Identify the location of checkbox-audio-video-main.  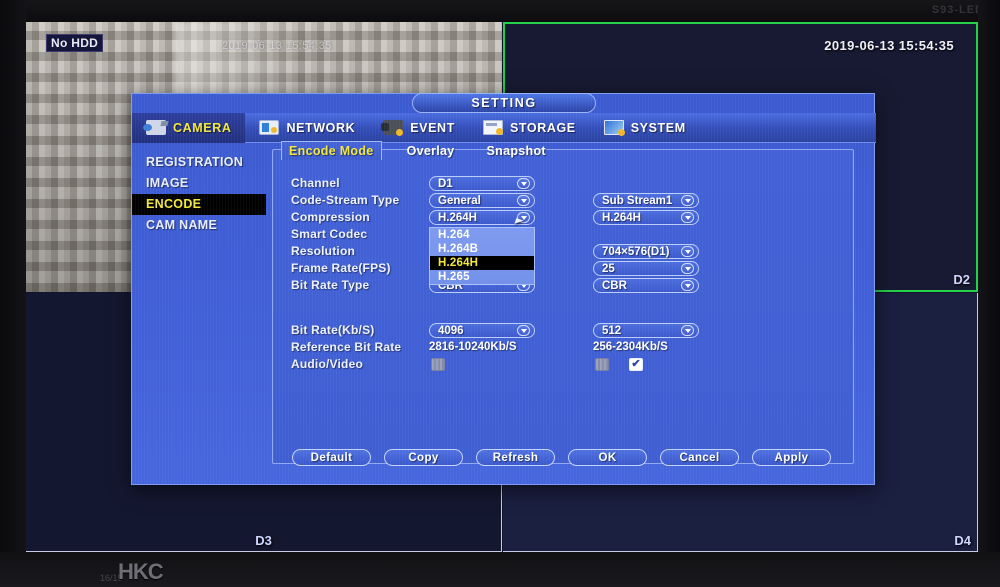
(438, 364).